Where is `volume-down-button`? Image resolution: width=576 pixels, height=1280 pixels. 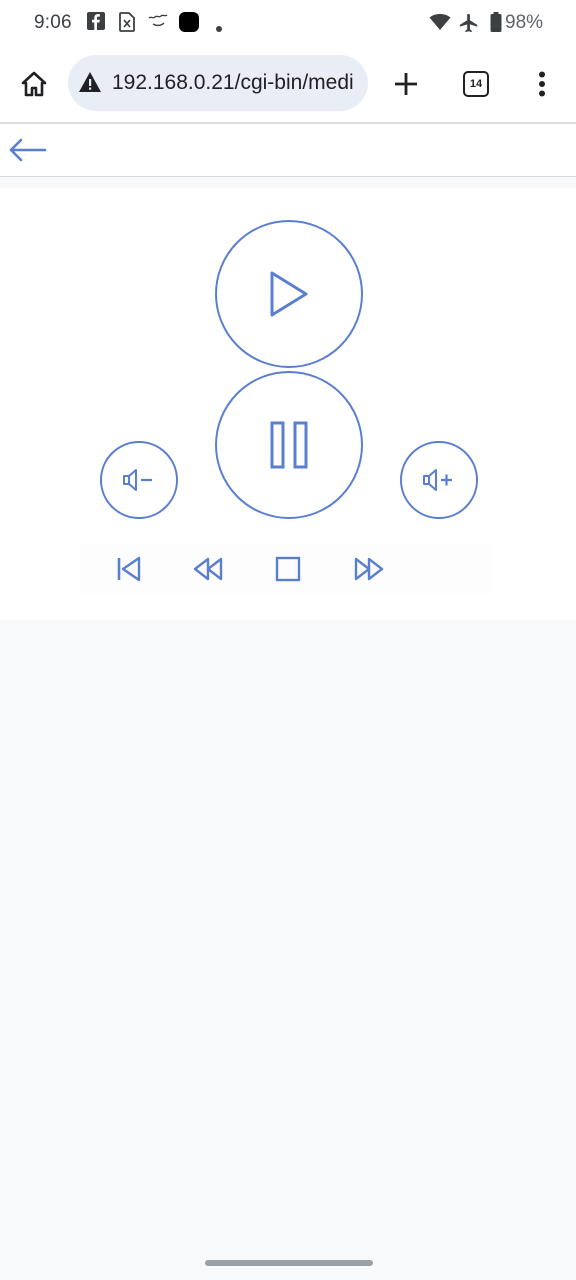
volume-down-button is located at coordinates (139, 480).